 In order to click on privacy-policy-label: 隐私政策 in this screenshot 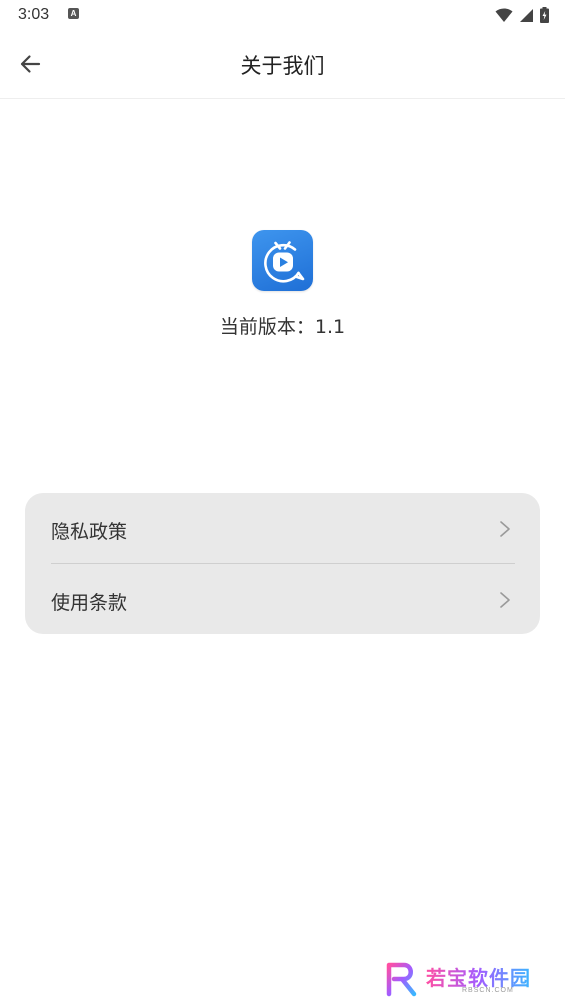, I will do `click(89, 532)`.